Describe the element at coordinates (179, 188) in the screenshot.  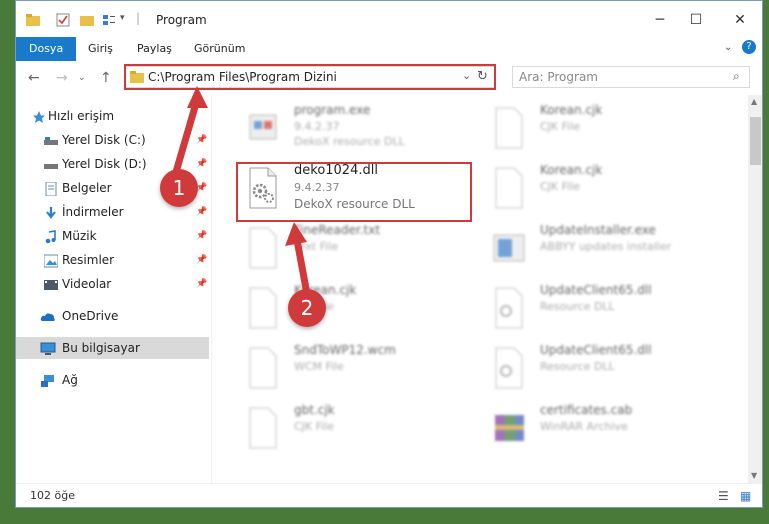
I see `step-badge-1: 1` at that location.